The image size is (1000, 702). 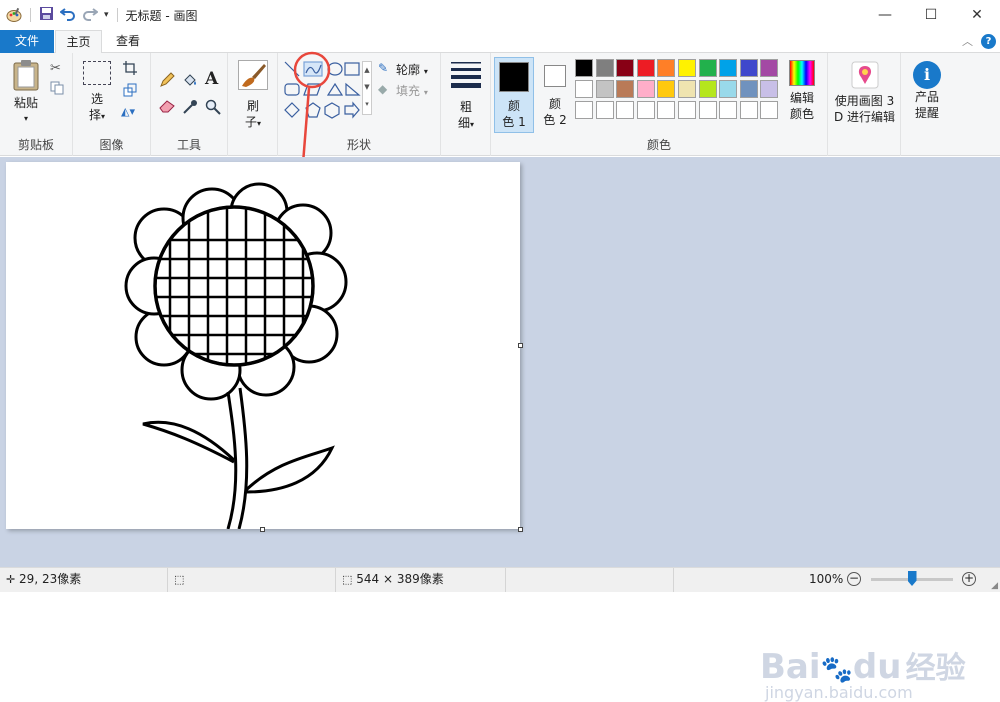 I want to click on zoom-in-button: +, so click(x=969, y=579).